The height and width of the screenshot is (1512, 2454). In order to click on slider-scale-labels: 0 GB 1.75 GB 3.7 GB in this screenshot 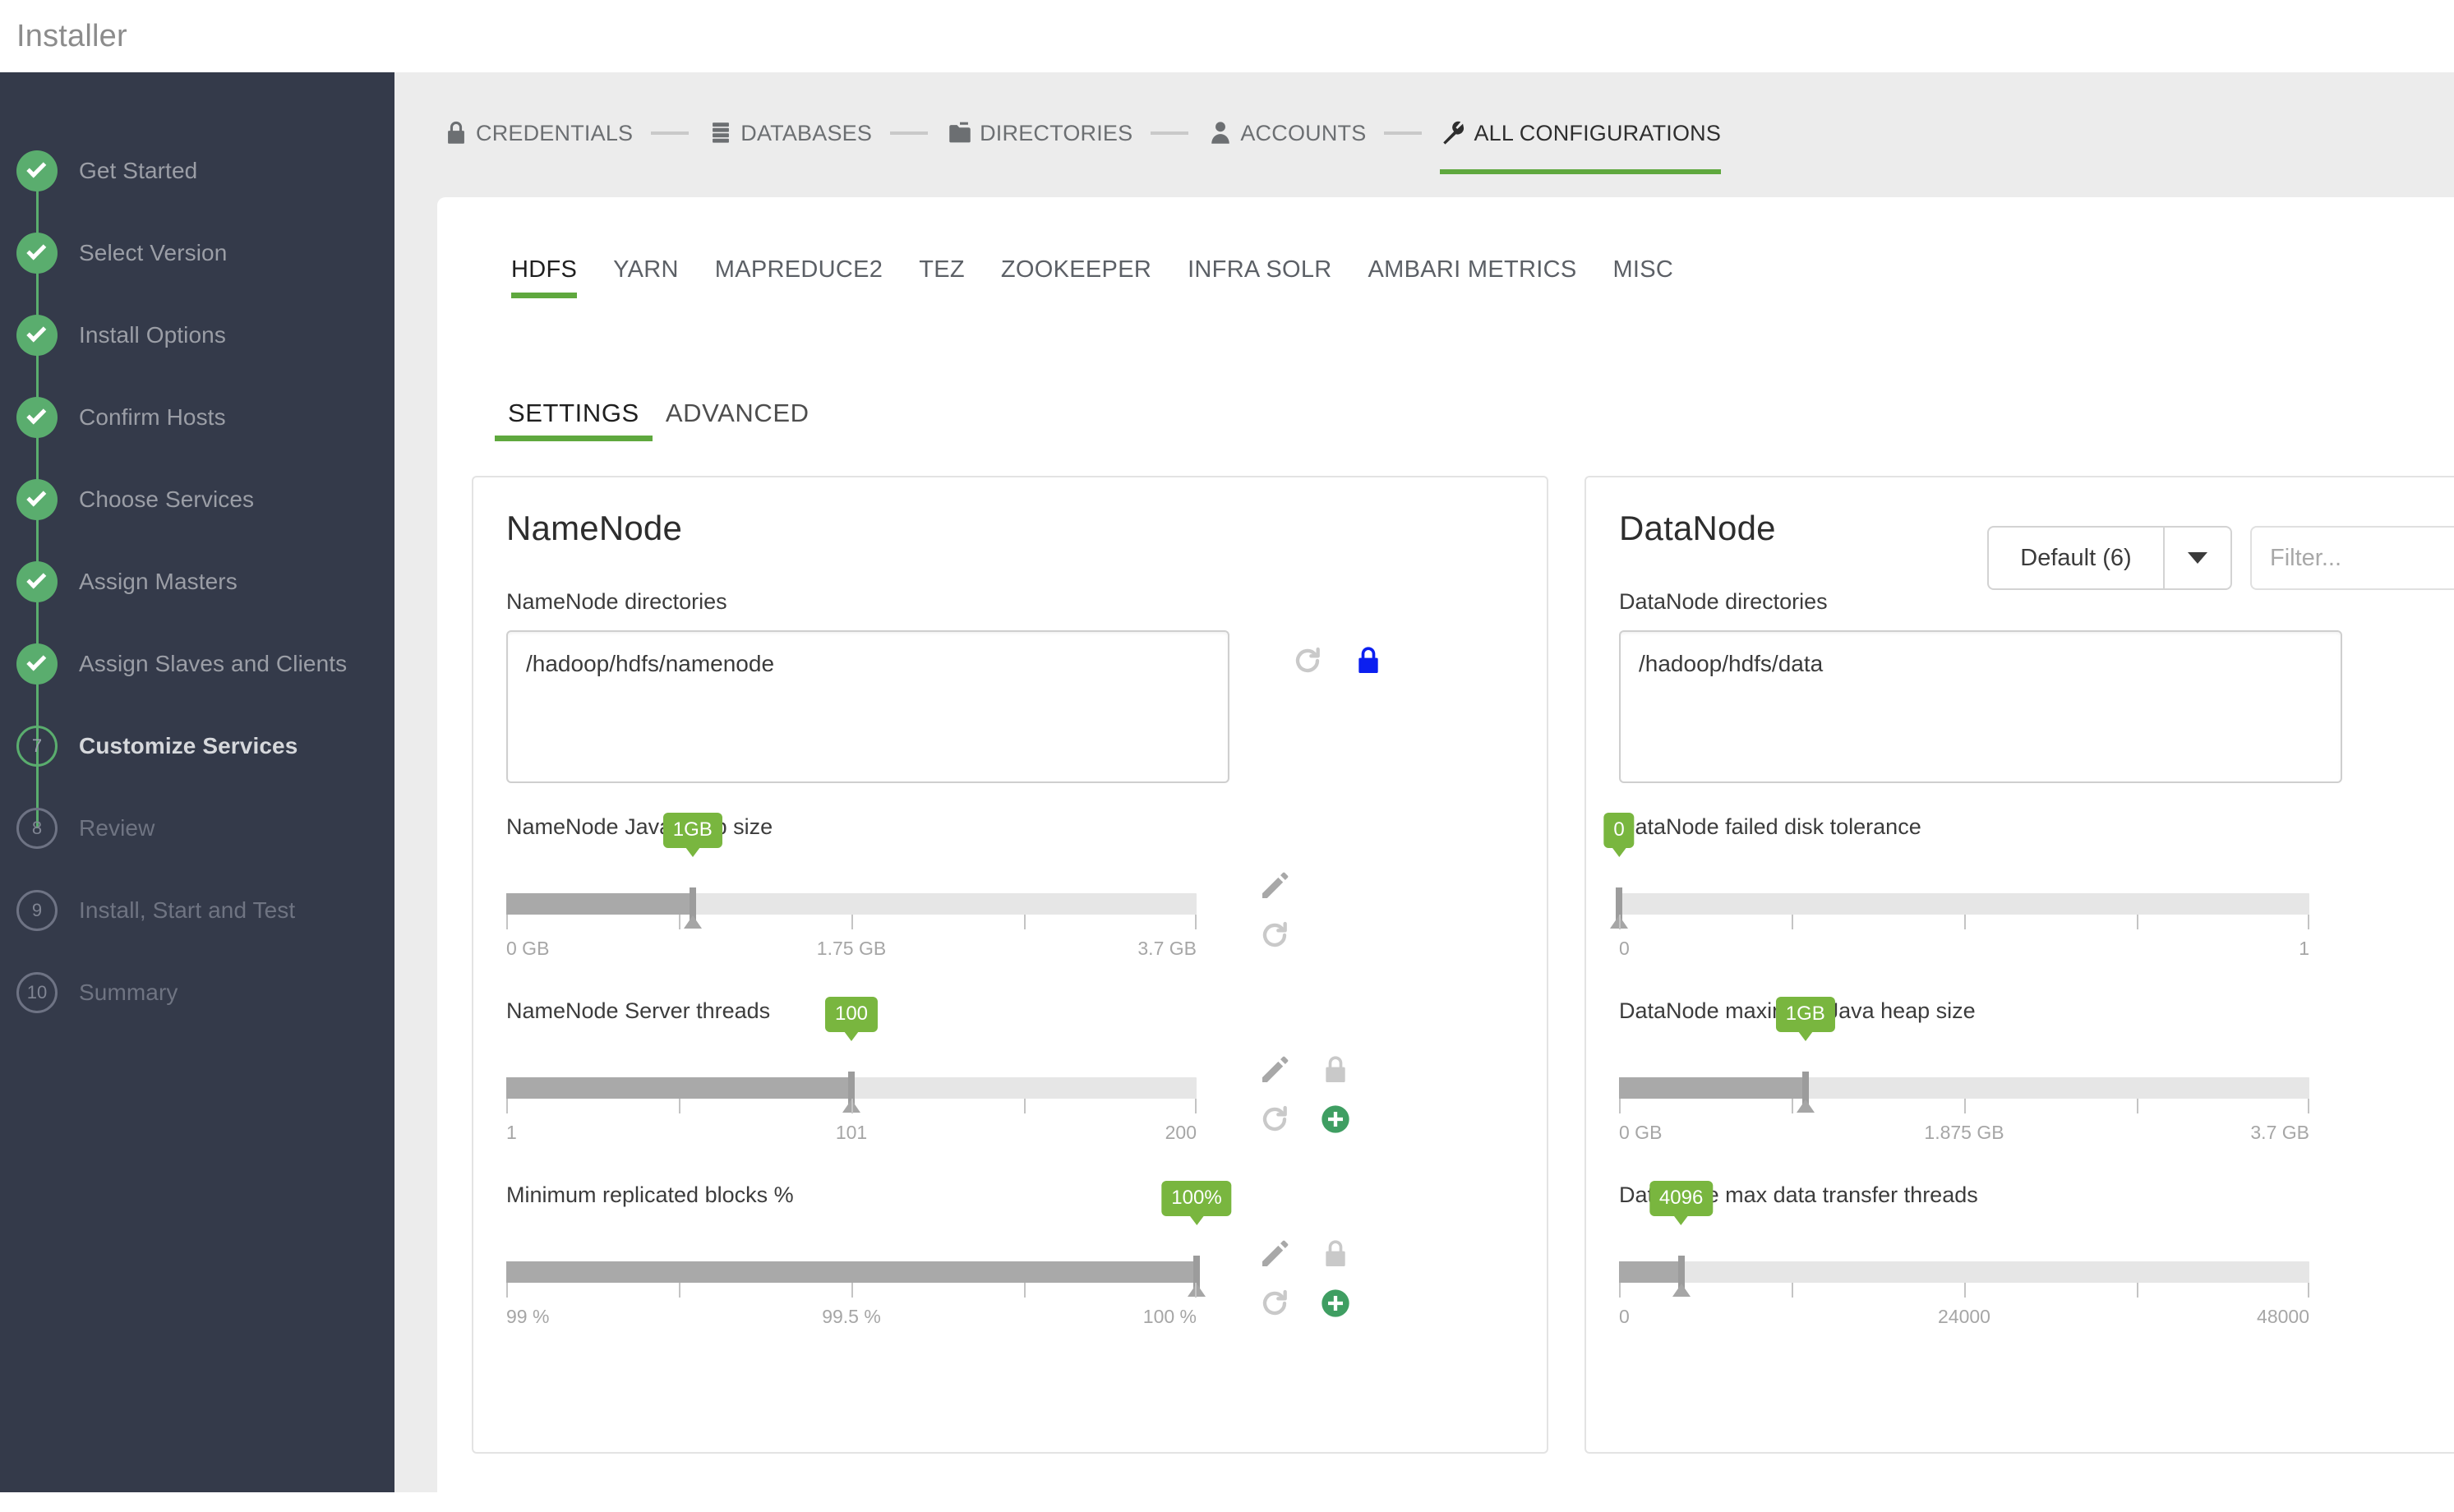, I will do `click(851, 952)`.